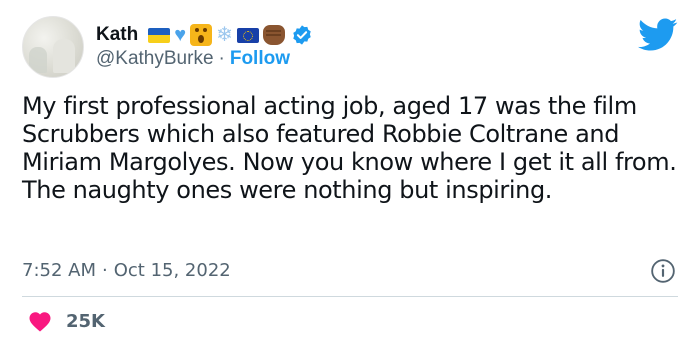 This screenshot has width=700, height=349. What do you see at coordinates (117, 35) in the screenshot?
I see `author-display-name: Kath` at bounding box center [117, 35].